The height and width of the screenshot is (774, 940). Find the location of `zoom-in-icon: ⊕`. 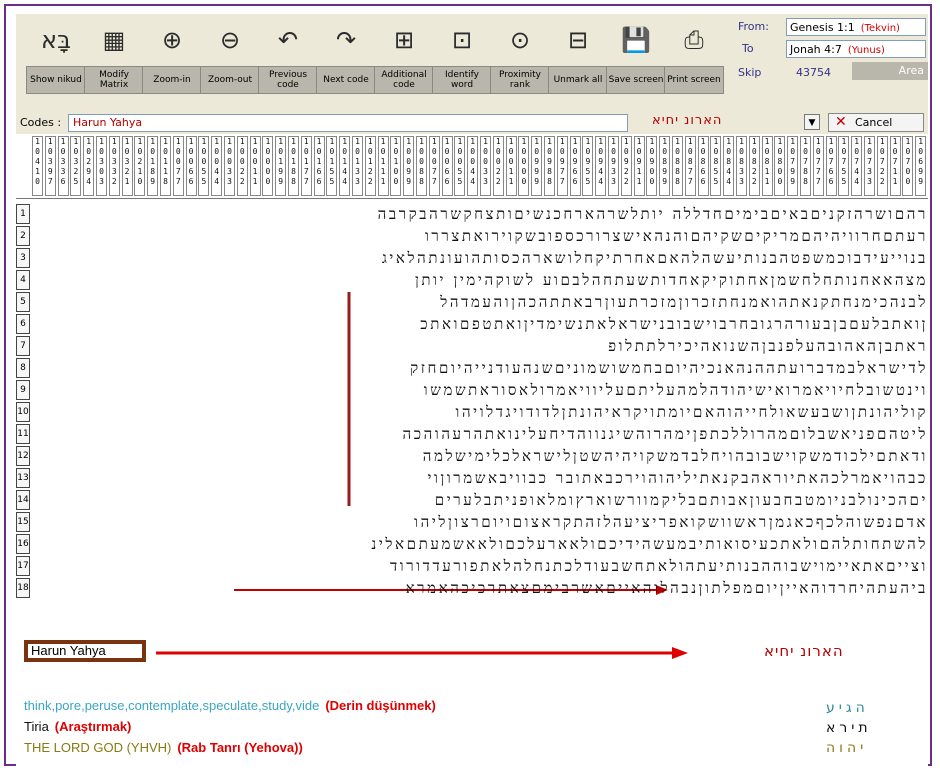

zoom-in-icon: ⊕ is located at coordinates (172, 40).